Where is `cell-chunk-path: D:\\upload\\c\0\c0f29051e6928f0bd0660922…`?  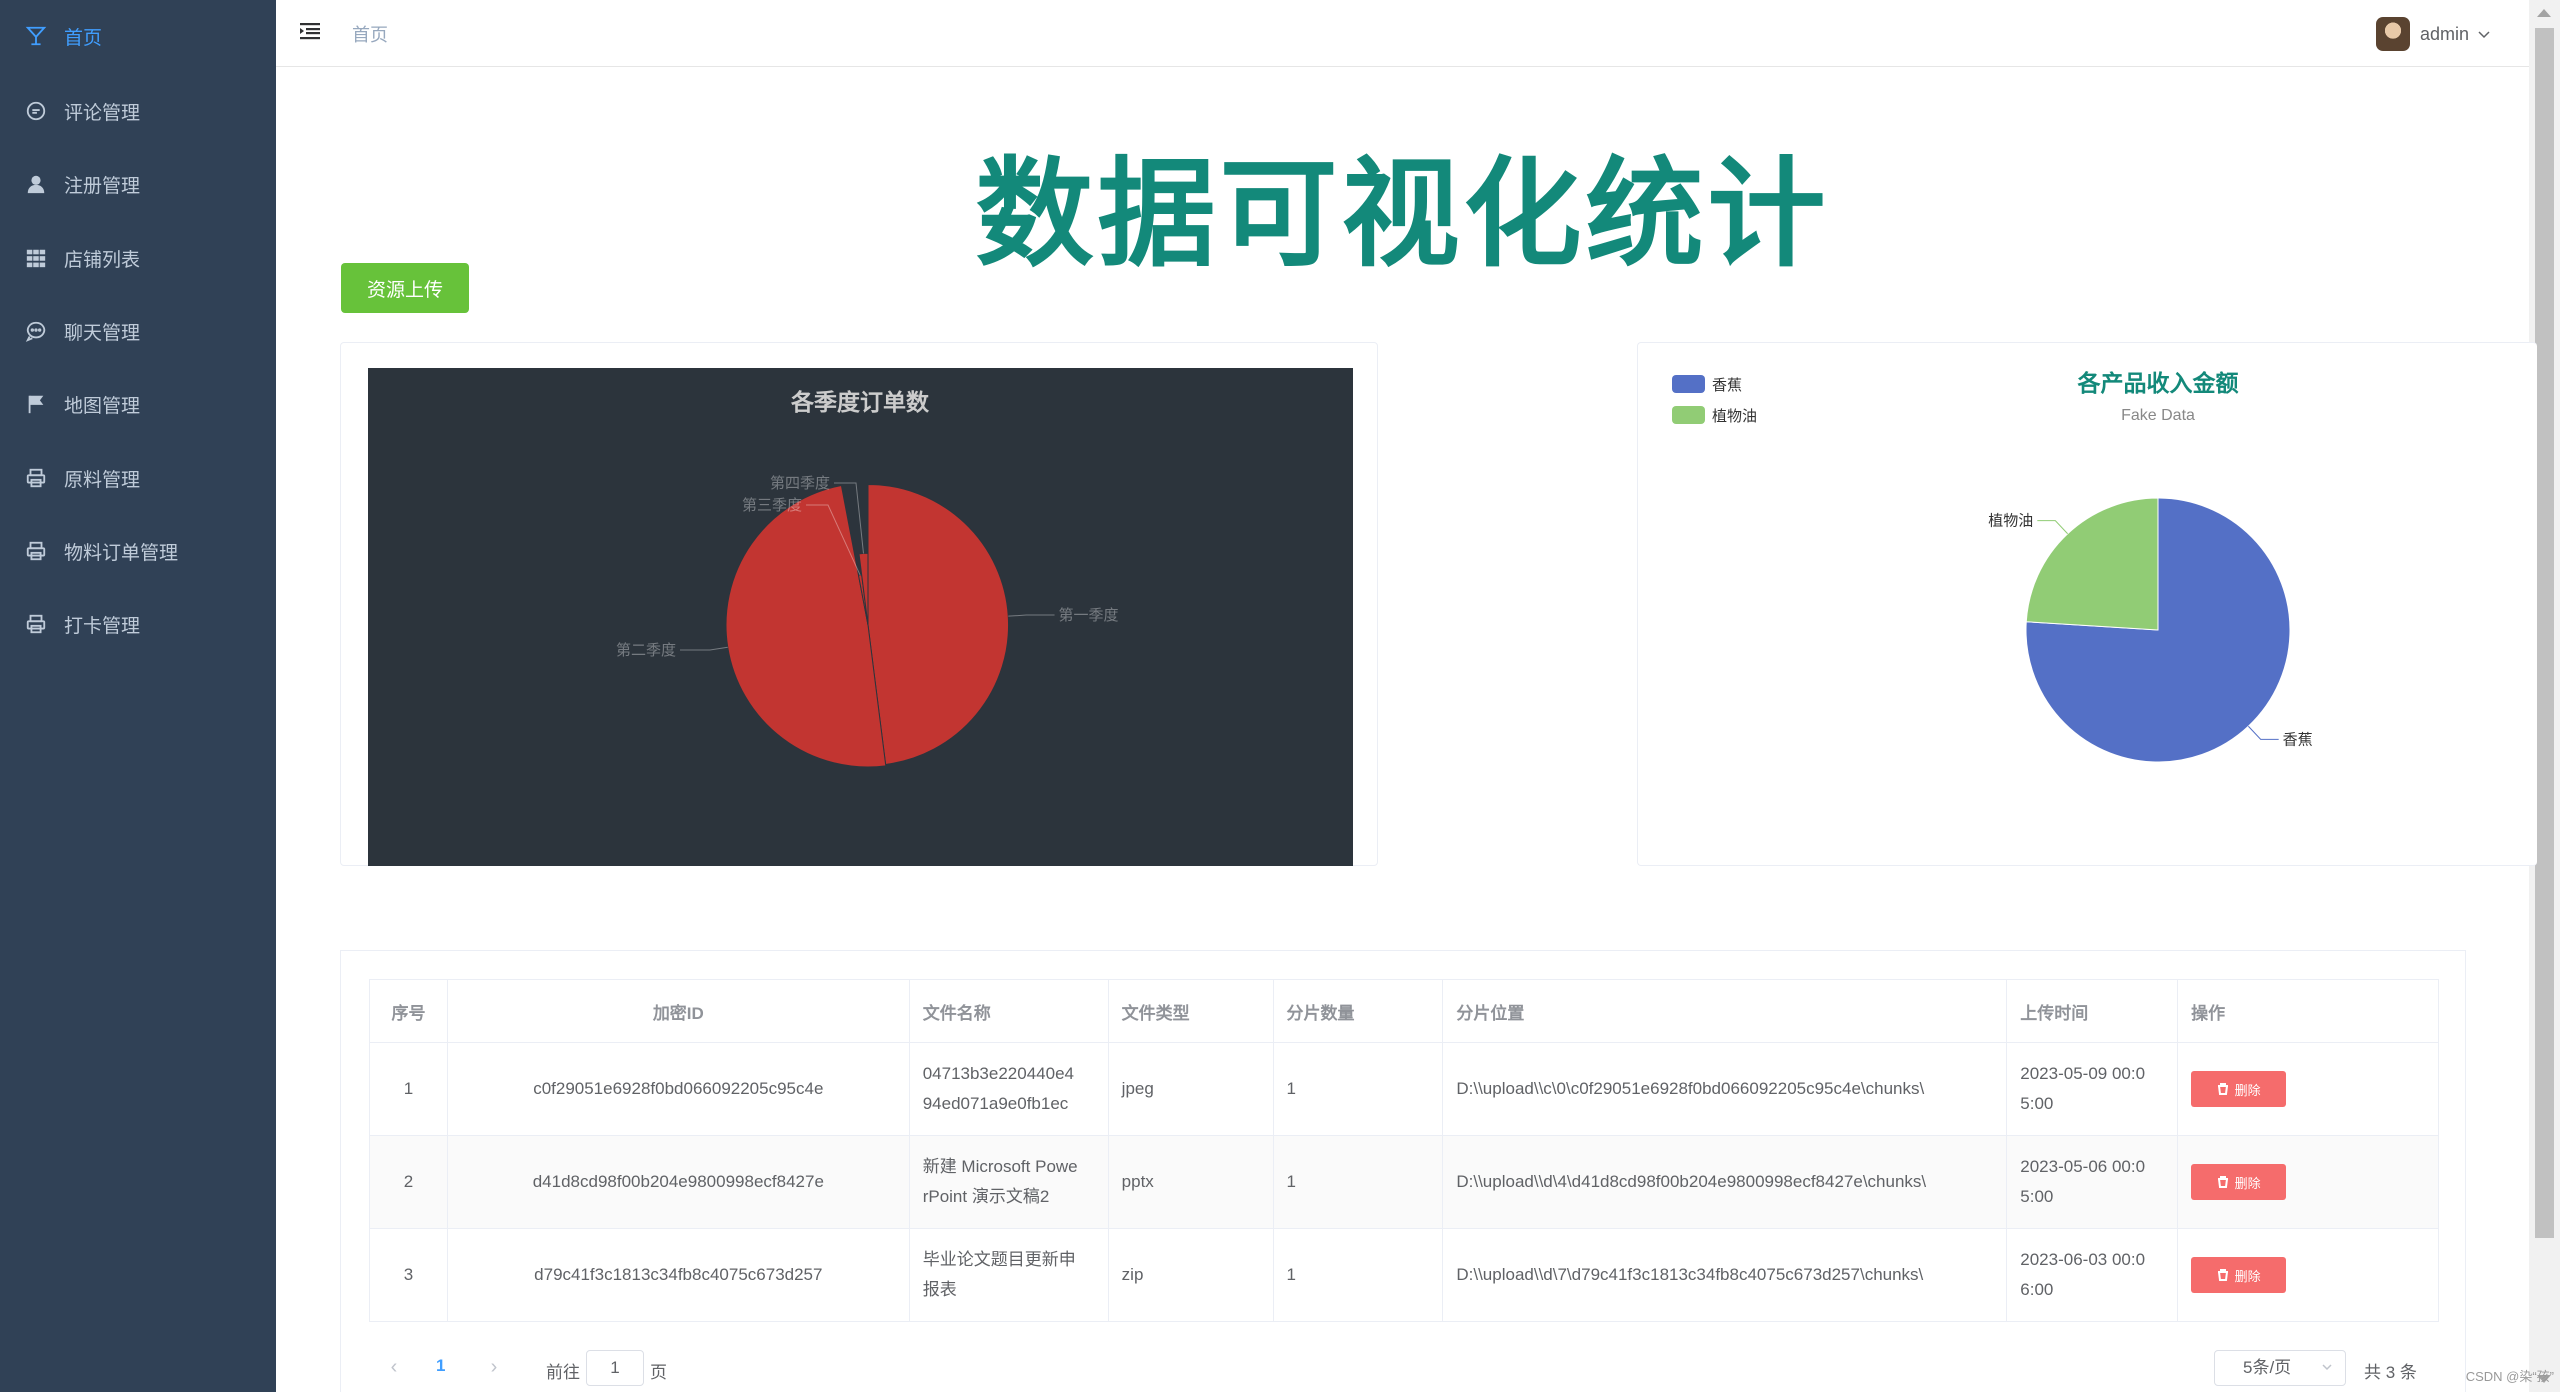
cell-chunk-path: D:\\upload\\c\0\c0f29051e6928f0bd0660922… is located at coordinates (1725, 1089).